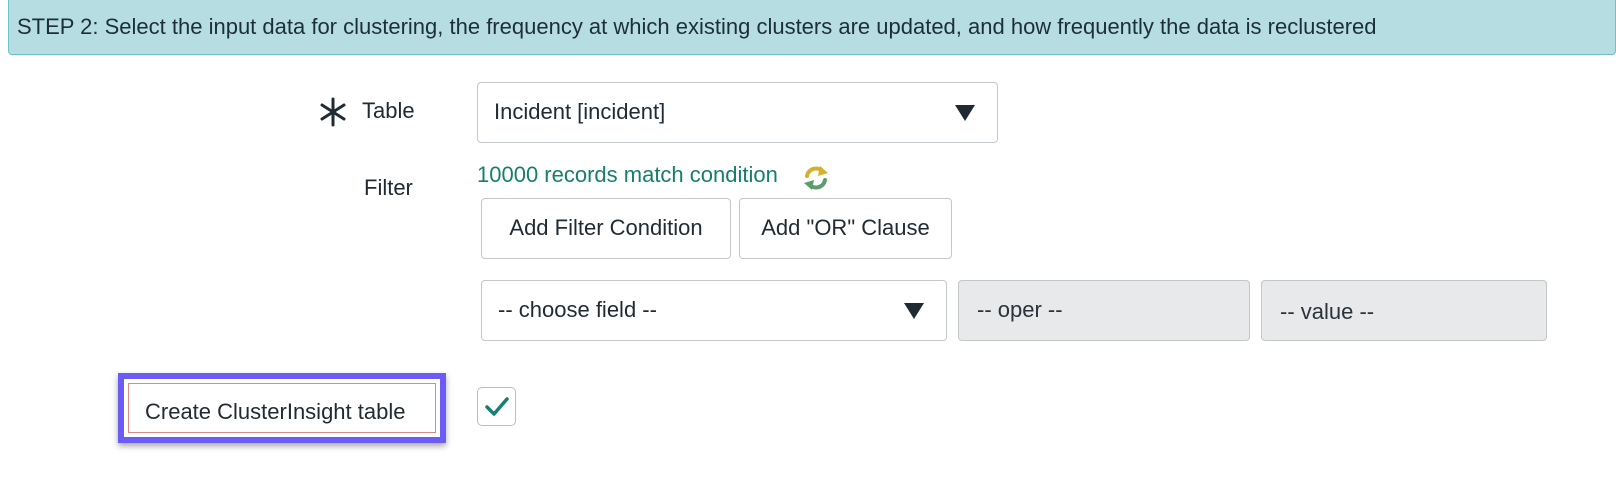  Describe the element at coordinates (627, 175) in the screenshot. I see `records-match-link: 10000 records match condition` at that location.